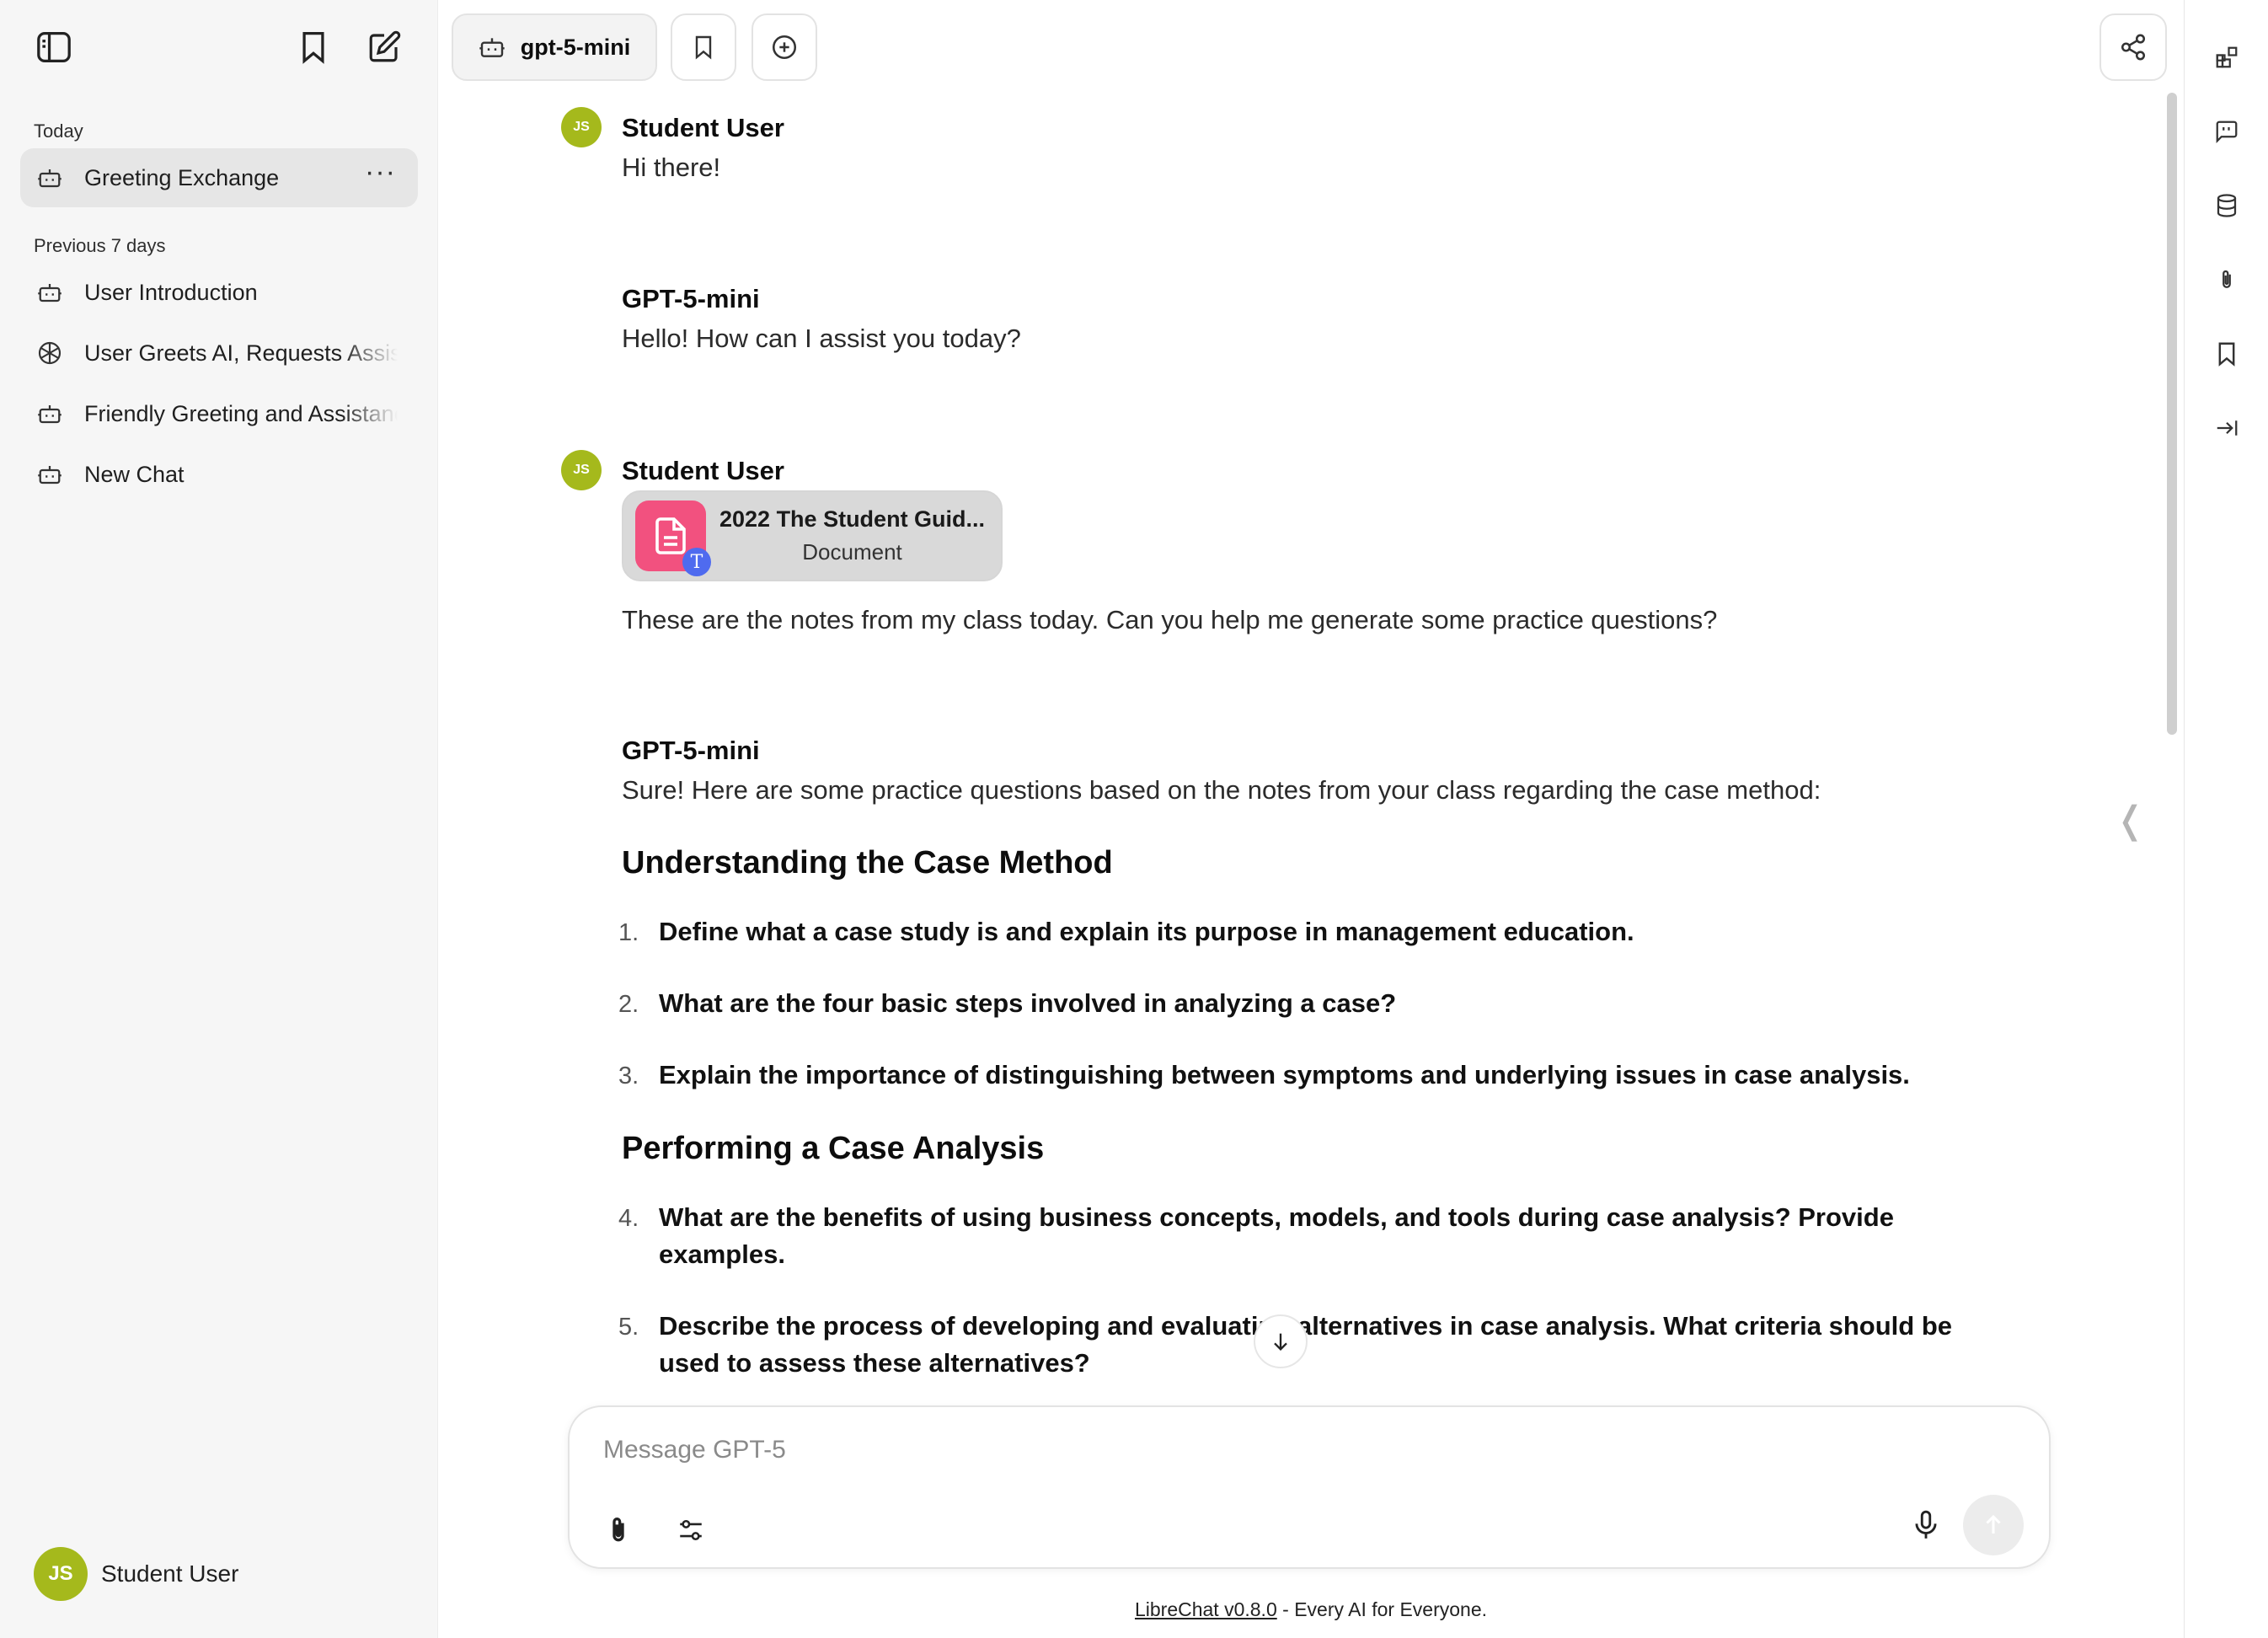 This screenshot has width=2268, height=1638. What do you see at coordinates (241, 353) in the screenshot?
I see `sidebar-item-label: User Greets AI, Requests Assistance` at bounding box center [241, 353].